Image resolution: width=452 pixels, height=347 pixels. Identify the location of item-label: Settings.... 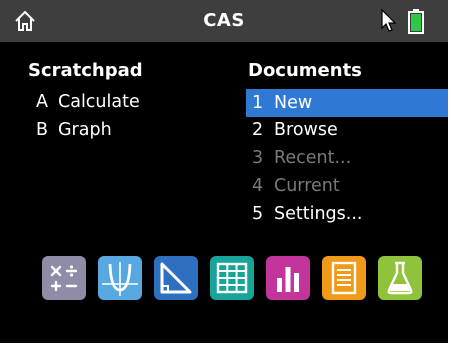
(318, 214).